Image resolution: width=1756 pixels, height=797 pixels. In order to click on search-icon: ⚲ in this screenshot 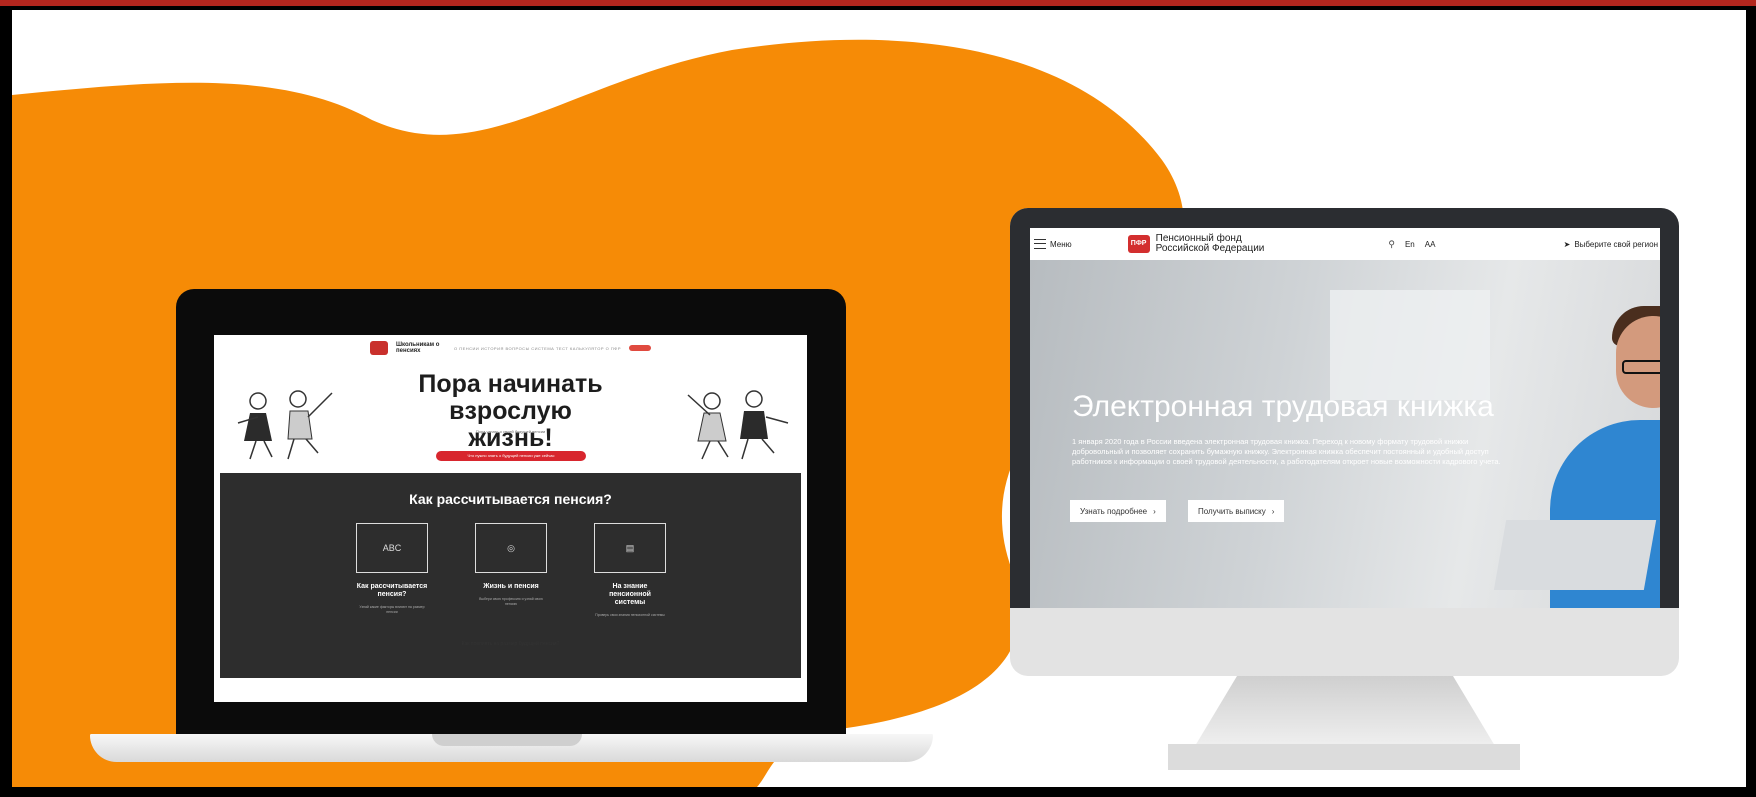, I will do `click(1391, 244)`.